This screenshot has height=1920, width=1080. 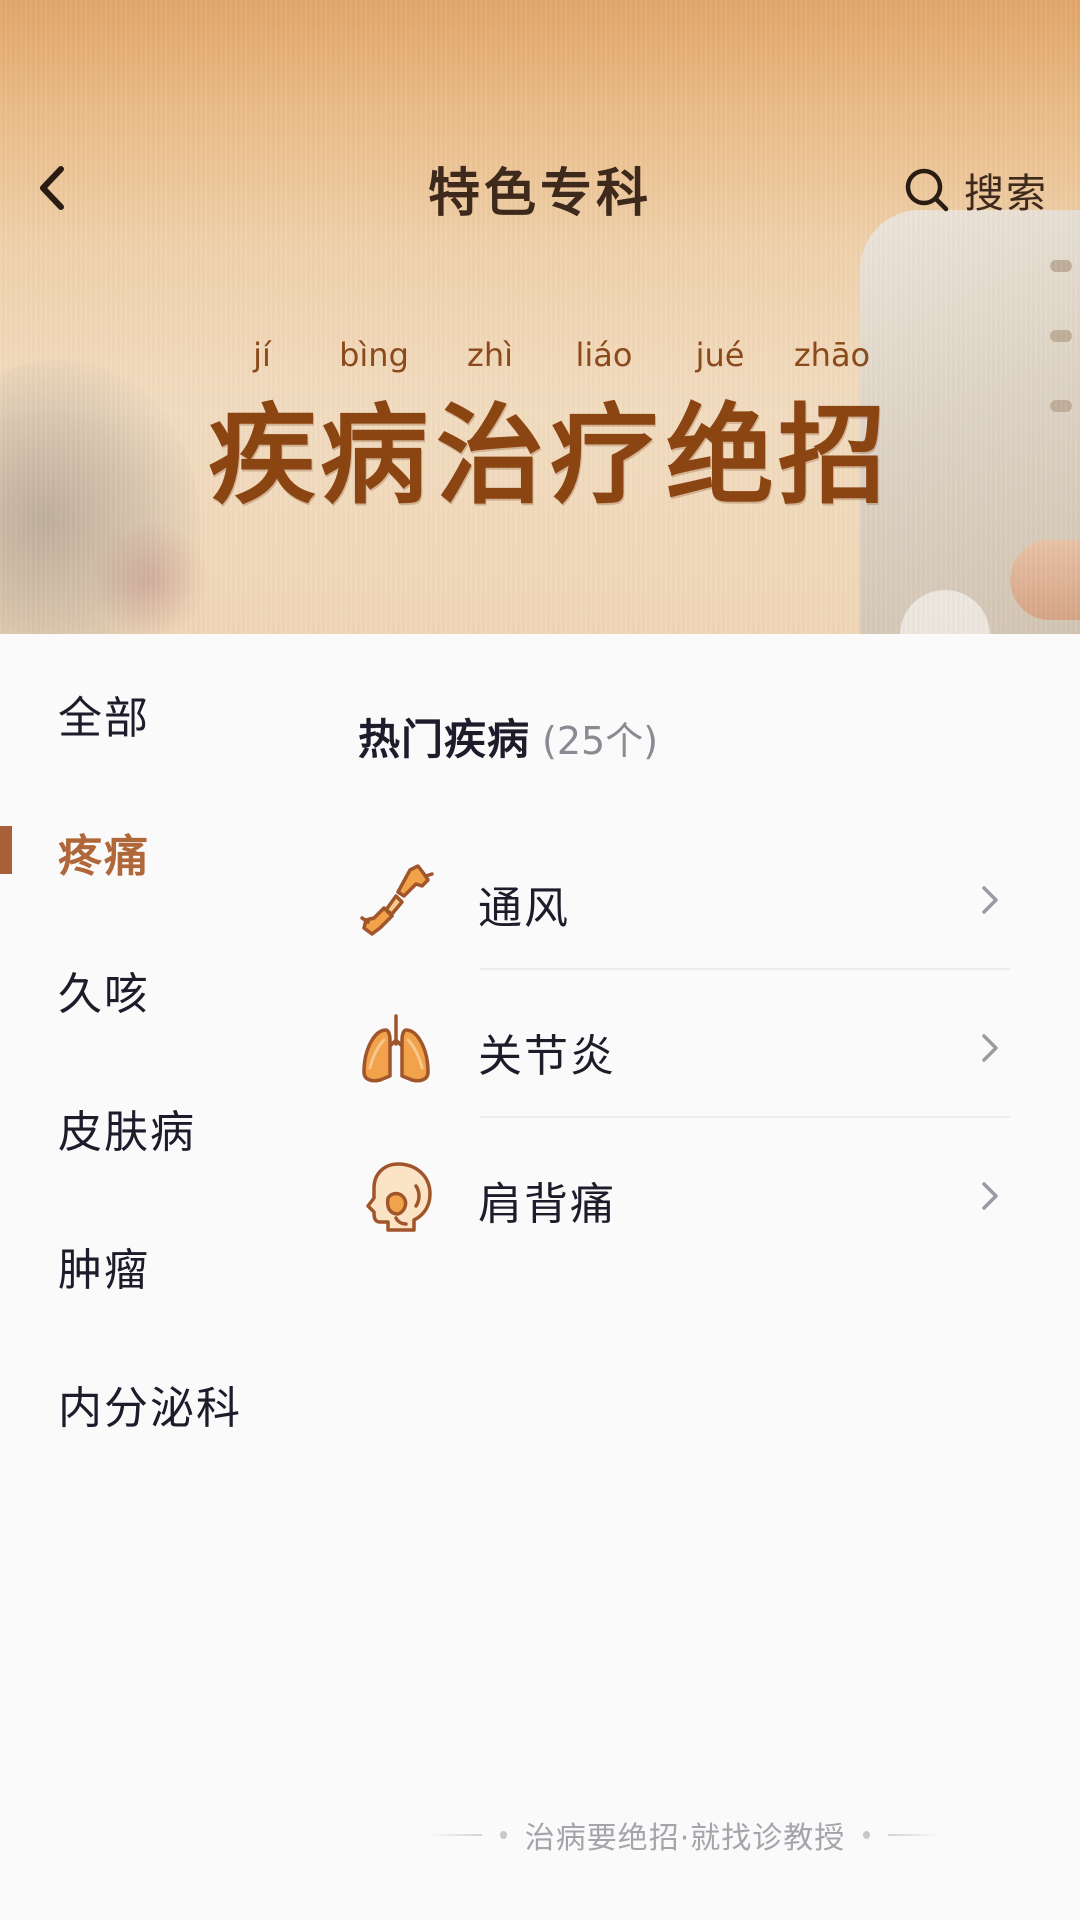 What do you see at coordinates (104, 994) in the screenshot?
I see `sidebar-item-label: 久咳` at bounding box center [104, 994].